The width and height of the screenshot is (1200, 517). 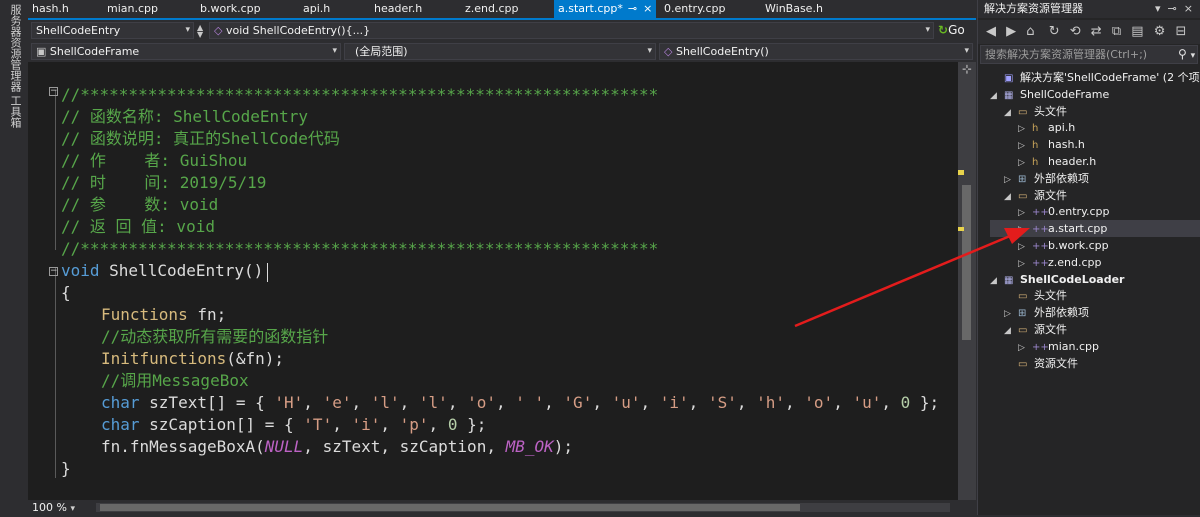 What do you see at coordinates (1030, 31) in the screenshot?
I see `home-icon: ⌂` at bounding box center [1030, 31].